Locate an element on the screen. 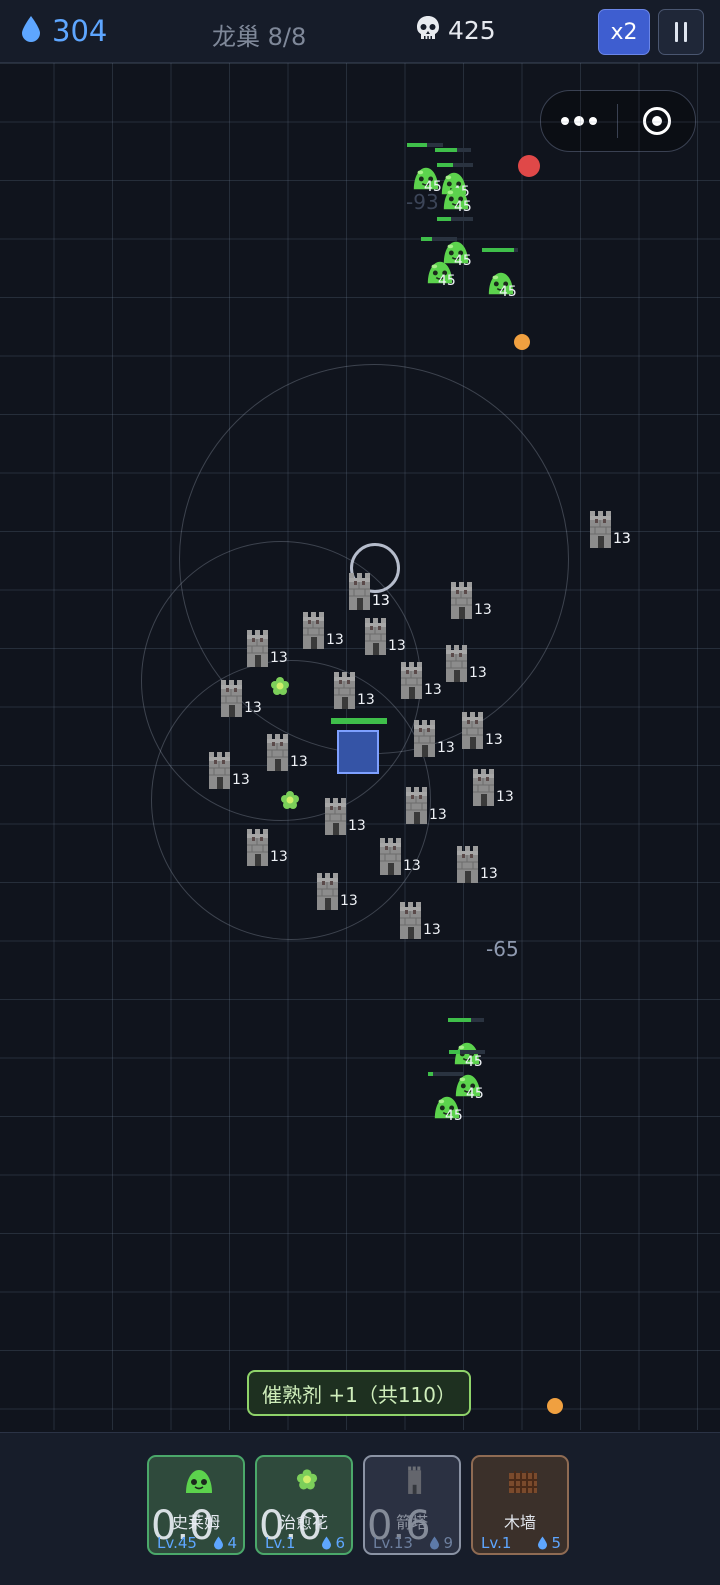 The image size is (720, 1585). water-stat: 304 is located at coordinates (63, 31).